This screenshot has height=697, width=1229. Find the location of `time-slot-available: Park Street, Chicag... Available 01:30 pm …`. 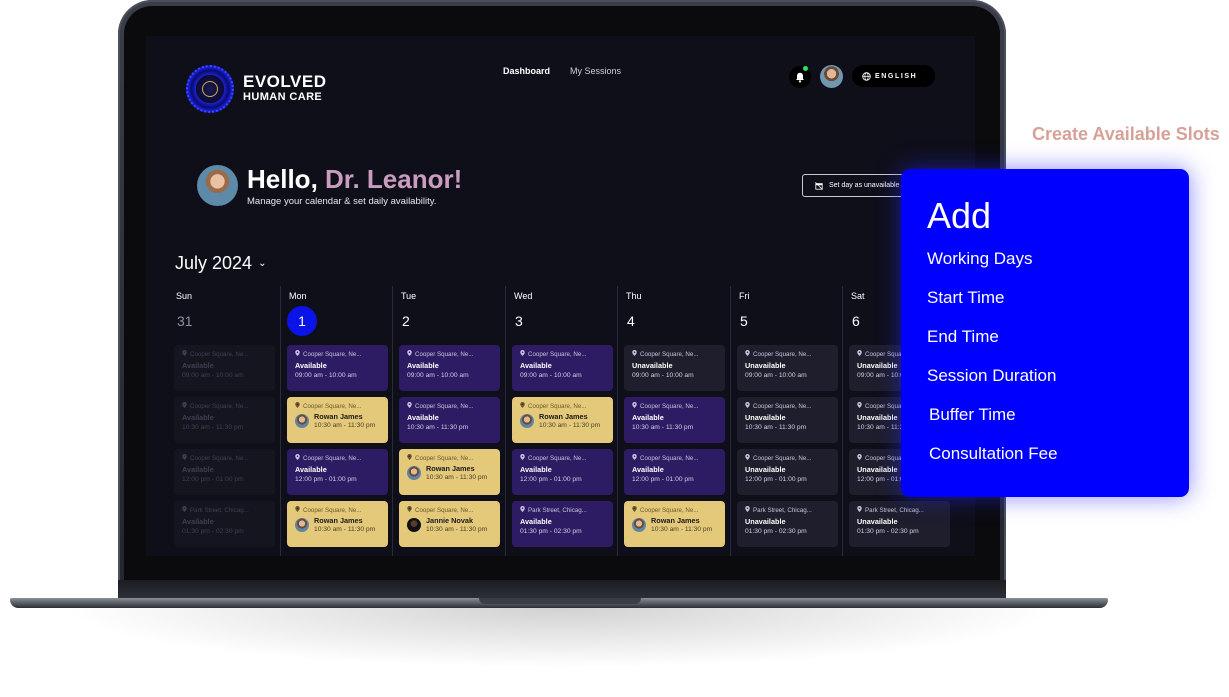

time-slot-available: Park Street, Chicag... Available 01:30 pm … is located at coordinates (562, 524).